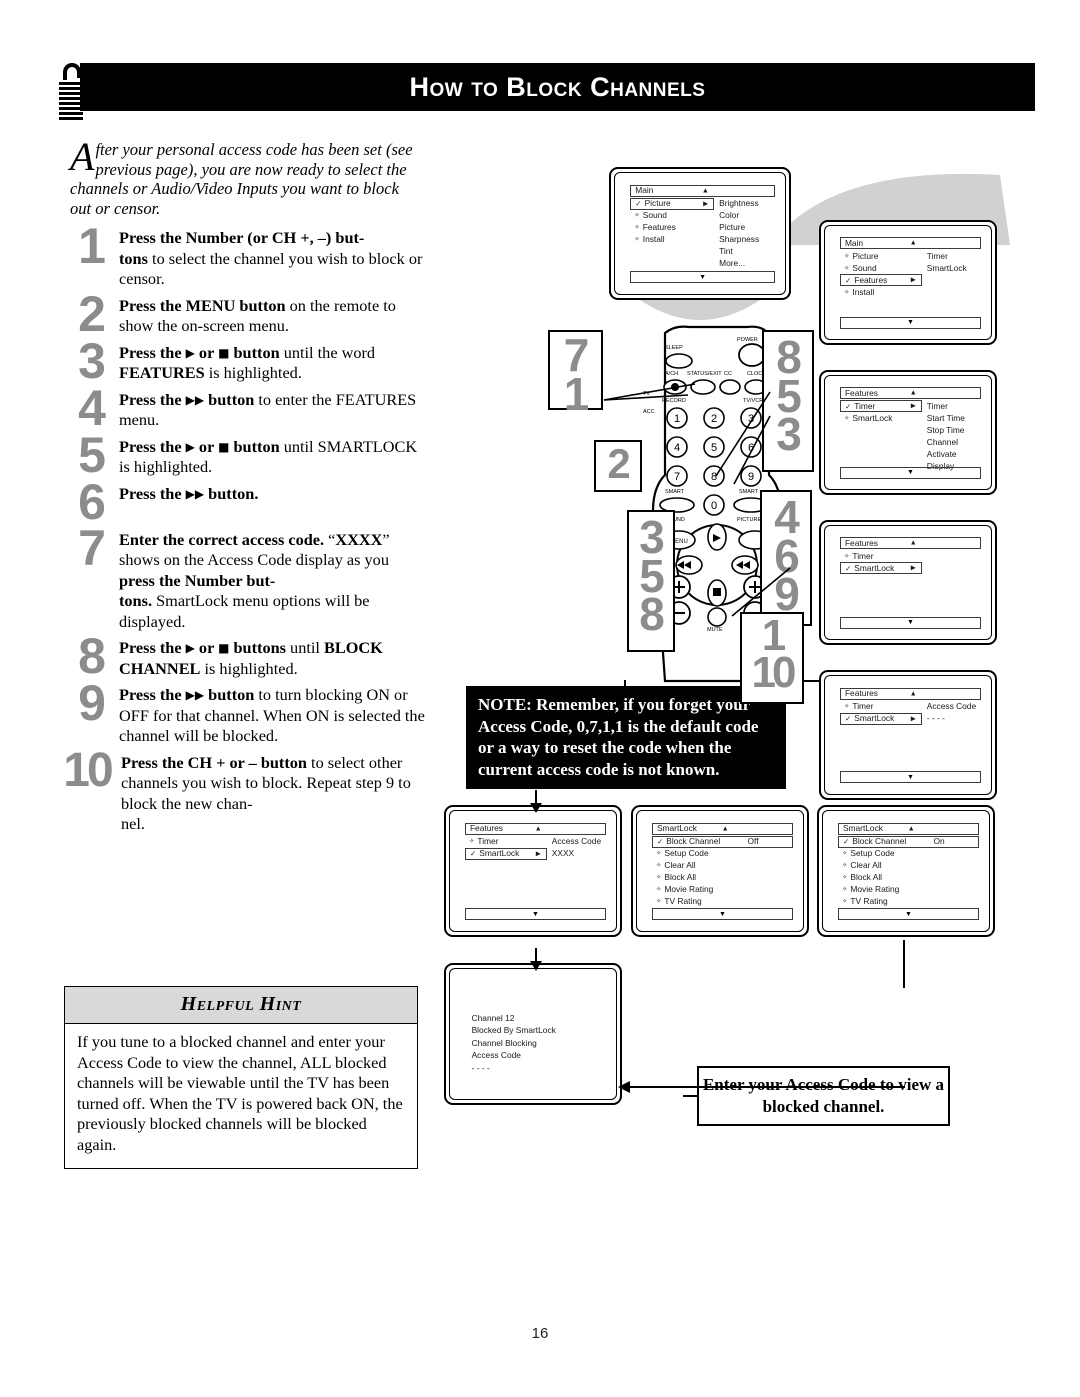 The height and width of the screenshot is (1397, 1080). I want to click on osd-row-left: ✓ Features ▶, so click(880, 280).